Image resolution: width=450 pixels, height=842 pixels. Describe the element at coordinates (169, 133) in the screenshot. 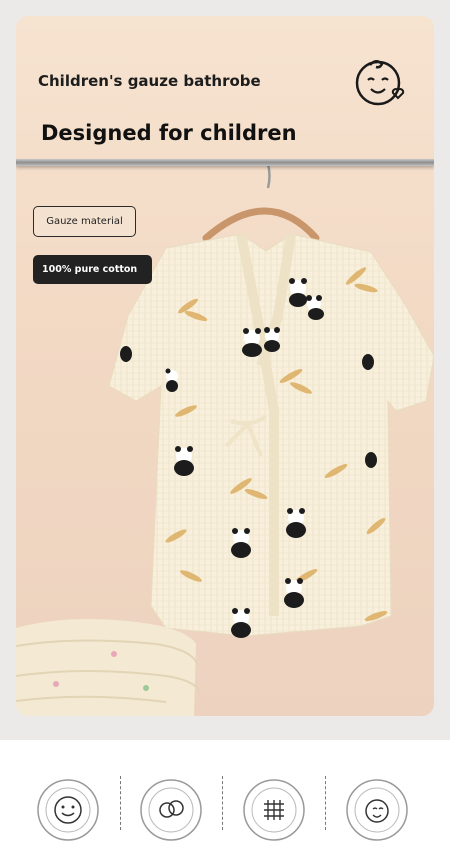

I see `headline: Designed for children` at that location.